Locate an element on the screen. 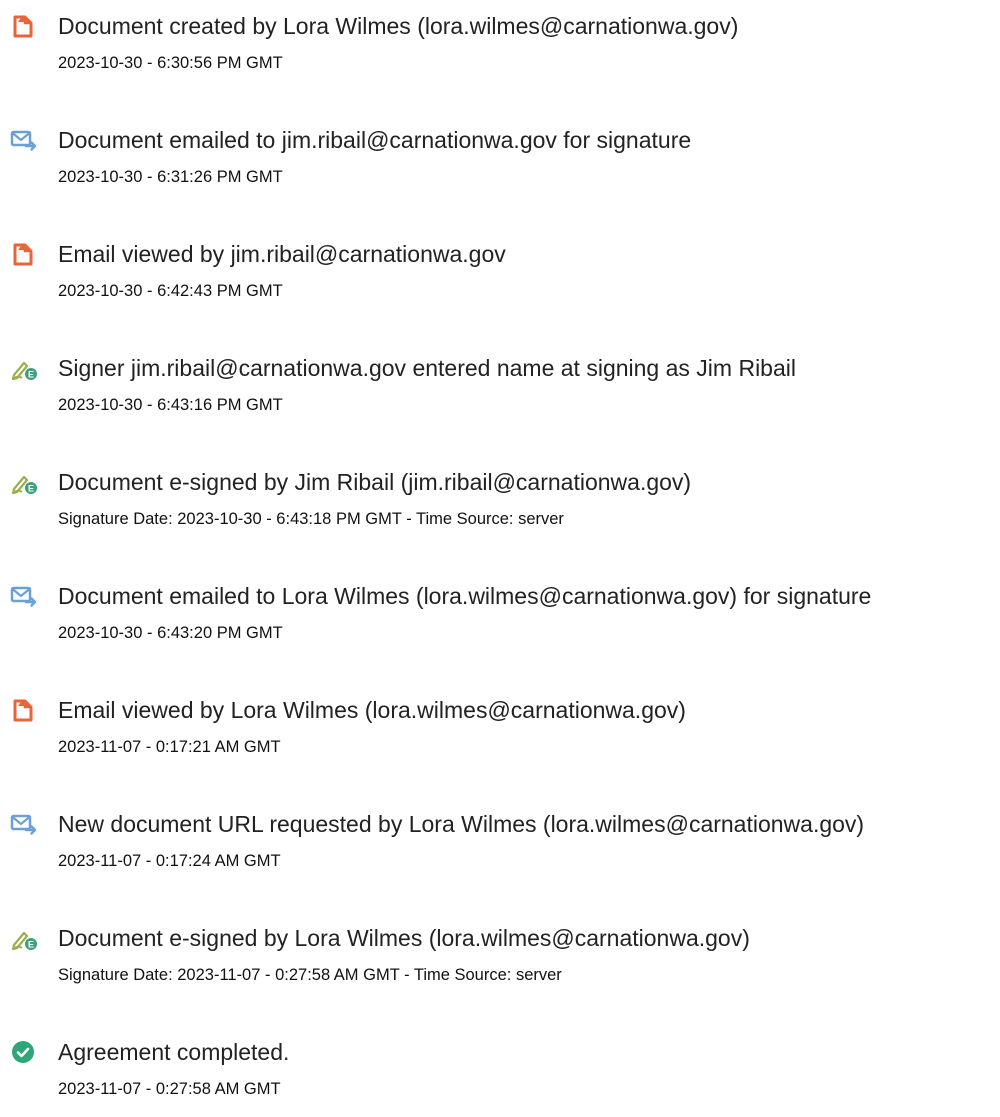  event-timestamp: 2023-10-30 - 6:42:43 PM GMT is located at coordinates (170, 291).